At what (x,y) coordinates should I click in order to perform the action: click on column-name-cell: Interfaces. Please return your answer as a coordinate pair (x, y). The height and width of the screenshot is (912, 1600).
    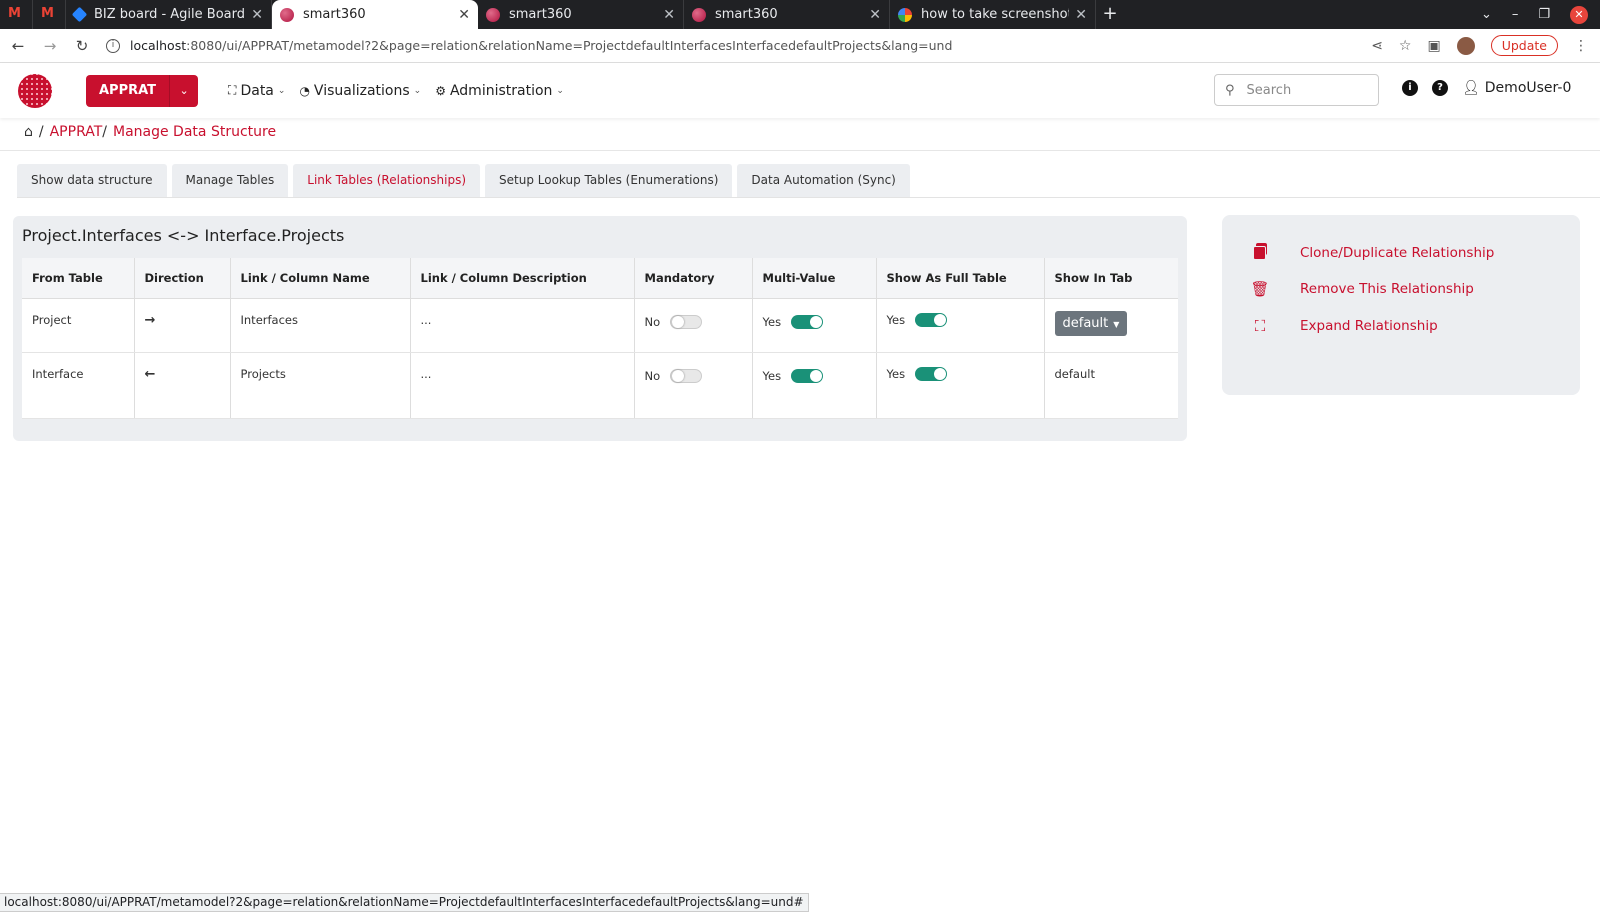
    Looking at the image, I should click on (320, 325).